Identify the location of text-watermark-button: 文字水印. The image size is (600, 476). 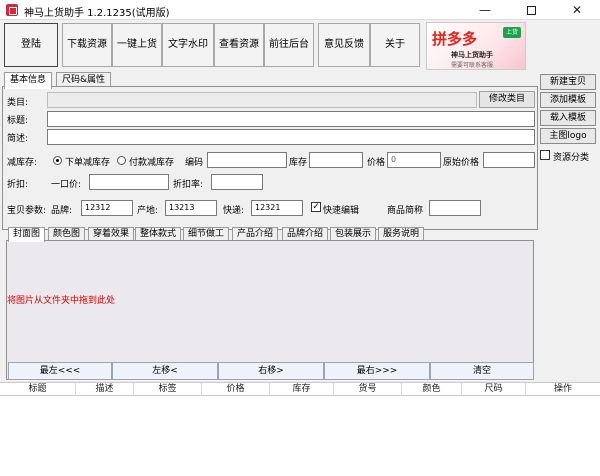
(188, 45).